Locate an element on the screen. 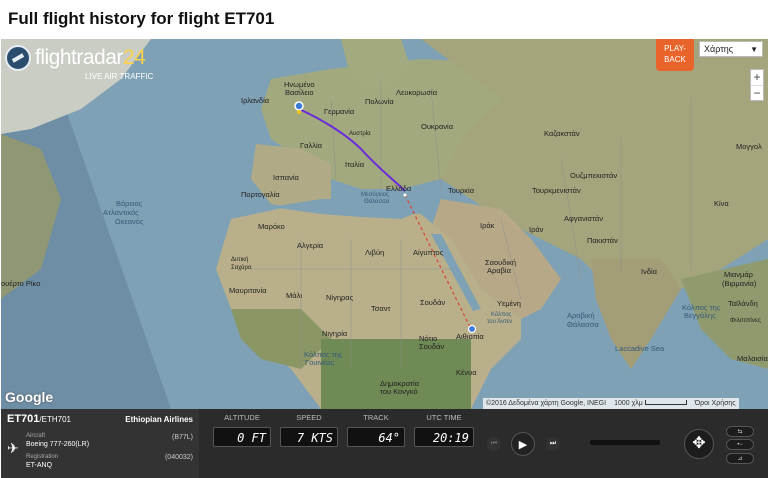  map-label: Ιρλανδία is located at coordinates (255, 100).